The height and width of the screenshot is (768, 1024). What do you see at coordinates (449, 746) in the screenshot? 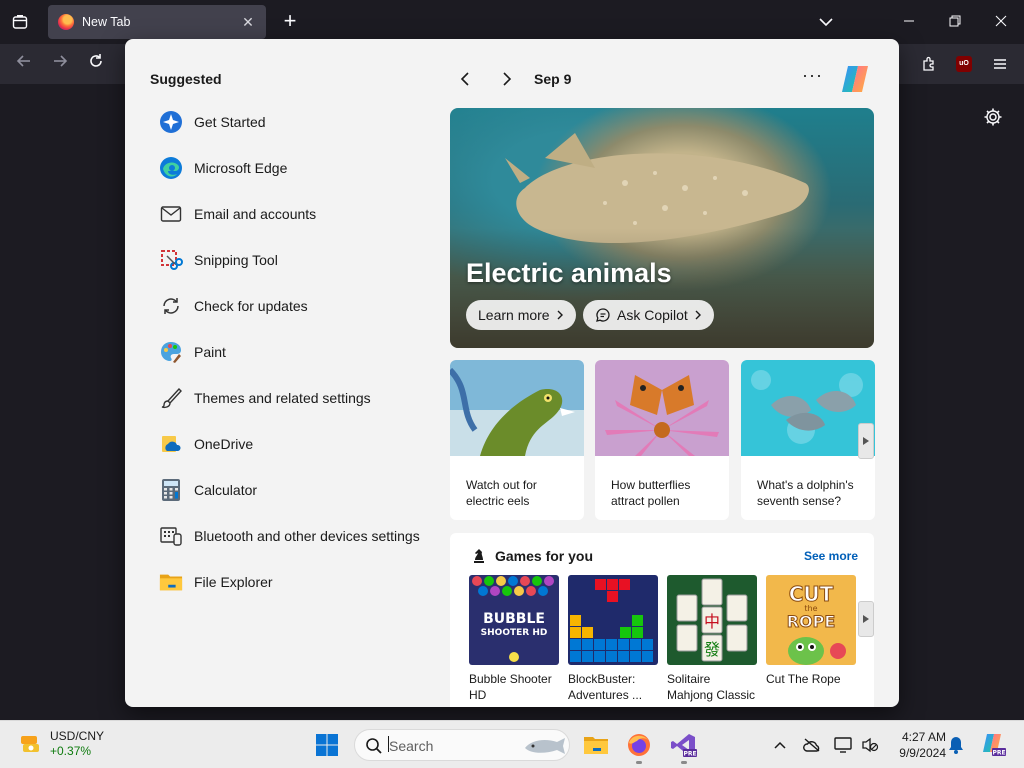
I see `search-input` at bounding box center [449, 746].